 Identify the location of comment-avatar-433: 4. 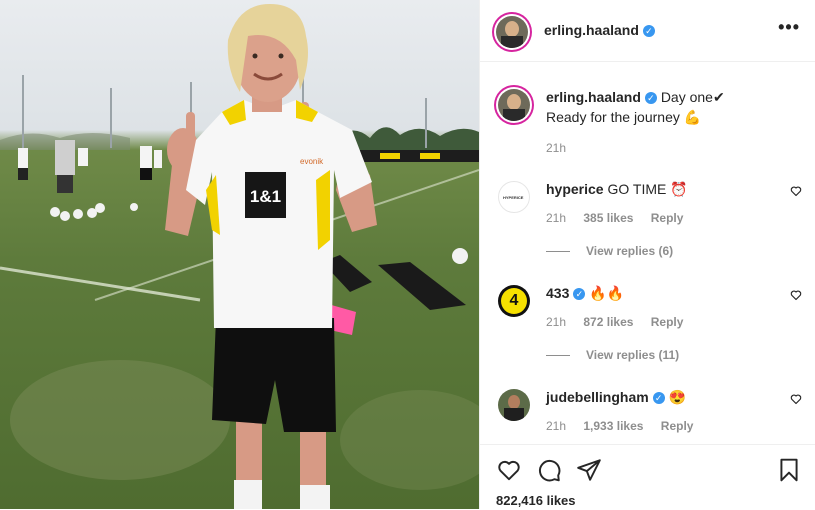
(514, 301).